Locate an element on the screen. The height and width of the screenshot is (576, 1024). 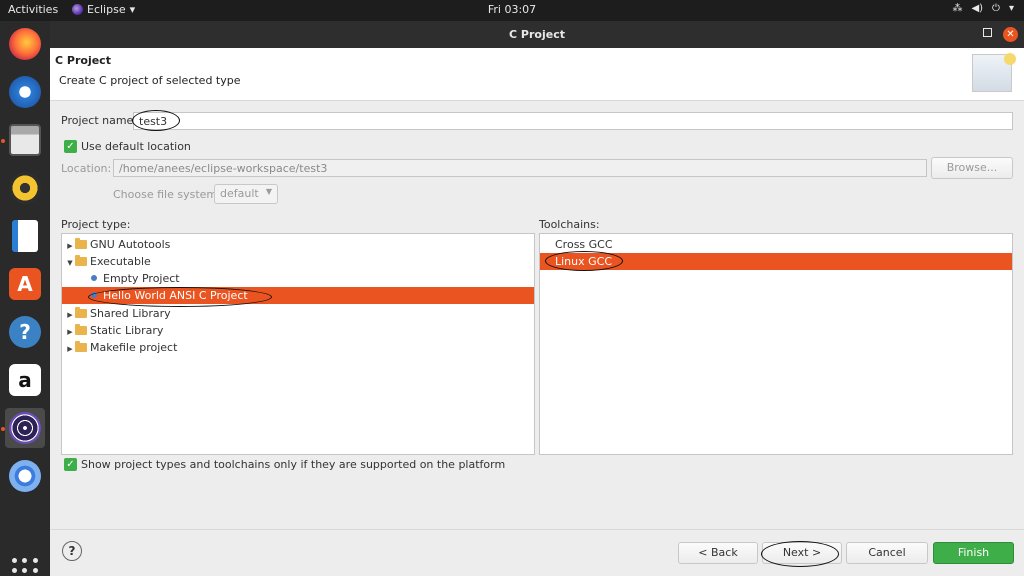
files-icon is located at coordinates (25, 140).